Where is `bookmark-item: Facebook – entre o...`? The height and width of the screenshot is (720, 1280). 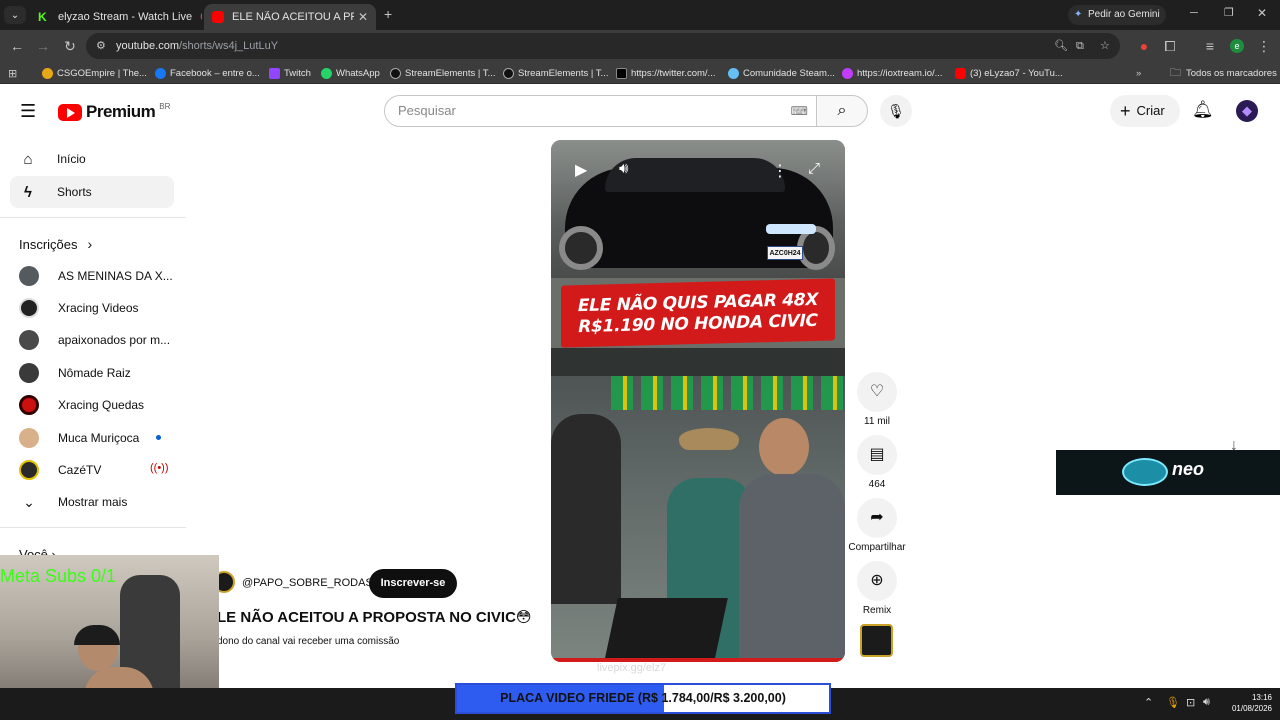
bookmark-item: Facebook – entre o... is located at coordinates (207, 73).